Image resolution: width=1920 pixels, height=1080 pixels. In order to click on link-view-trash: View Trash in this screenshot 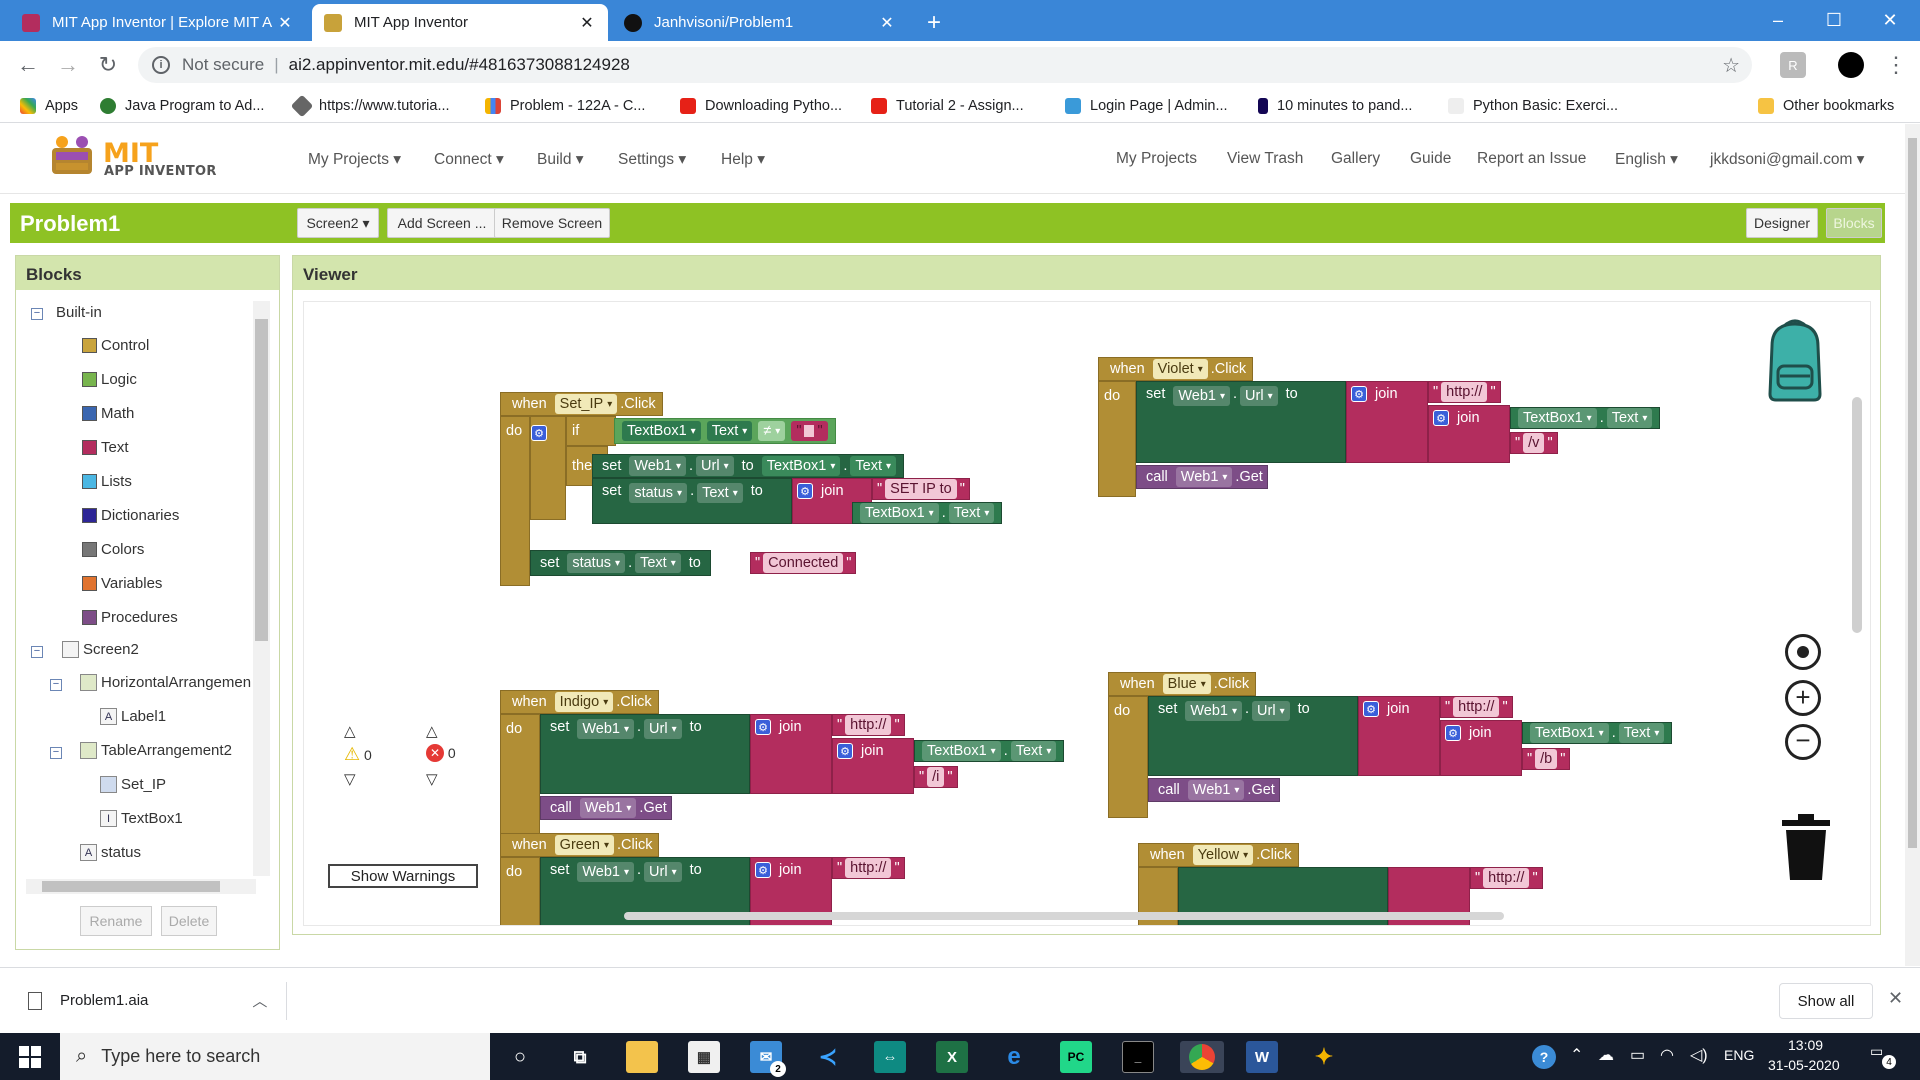, I will do `click(1265, 159)`.